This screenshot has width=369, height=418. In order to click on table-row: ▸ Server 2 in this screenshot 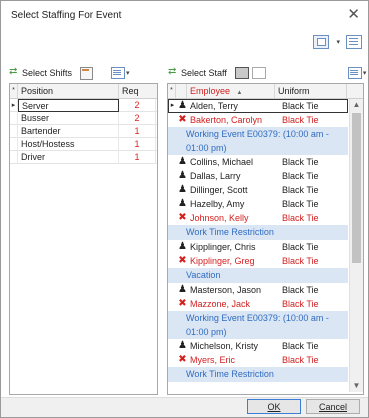, I will do `click(83, 105)`.